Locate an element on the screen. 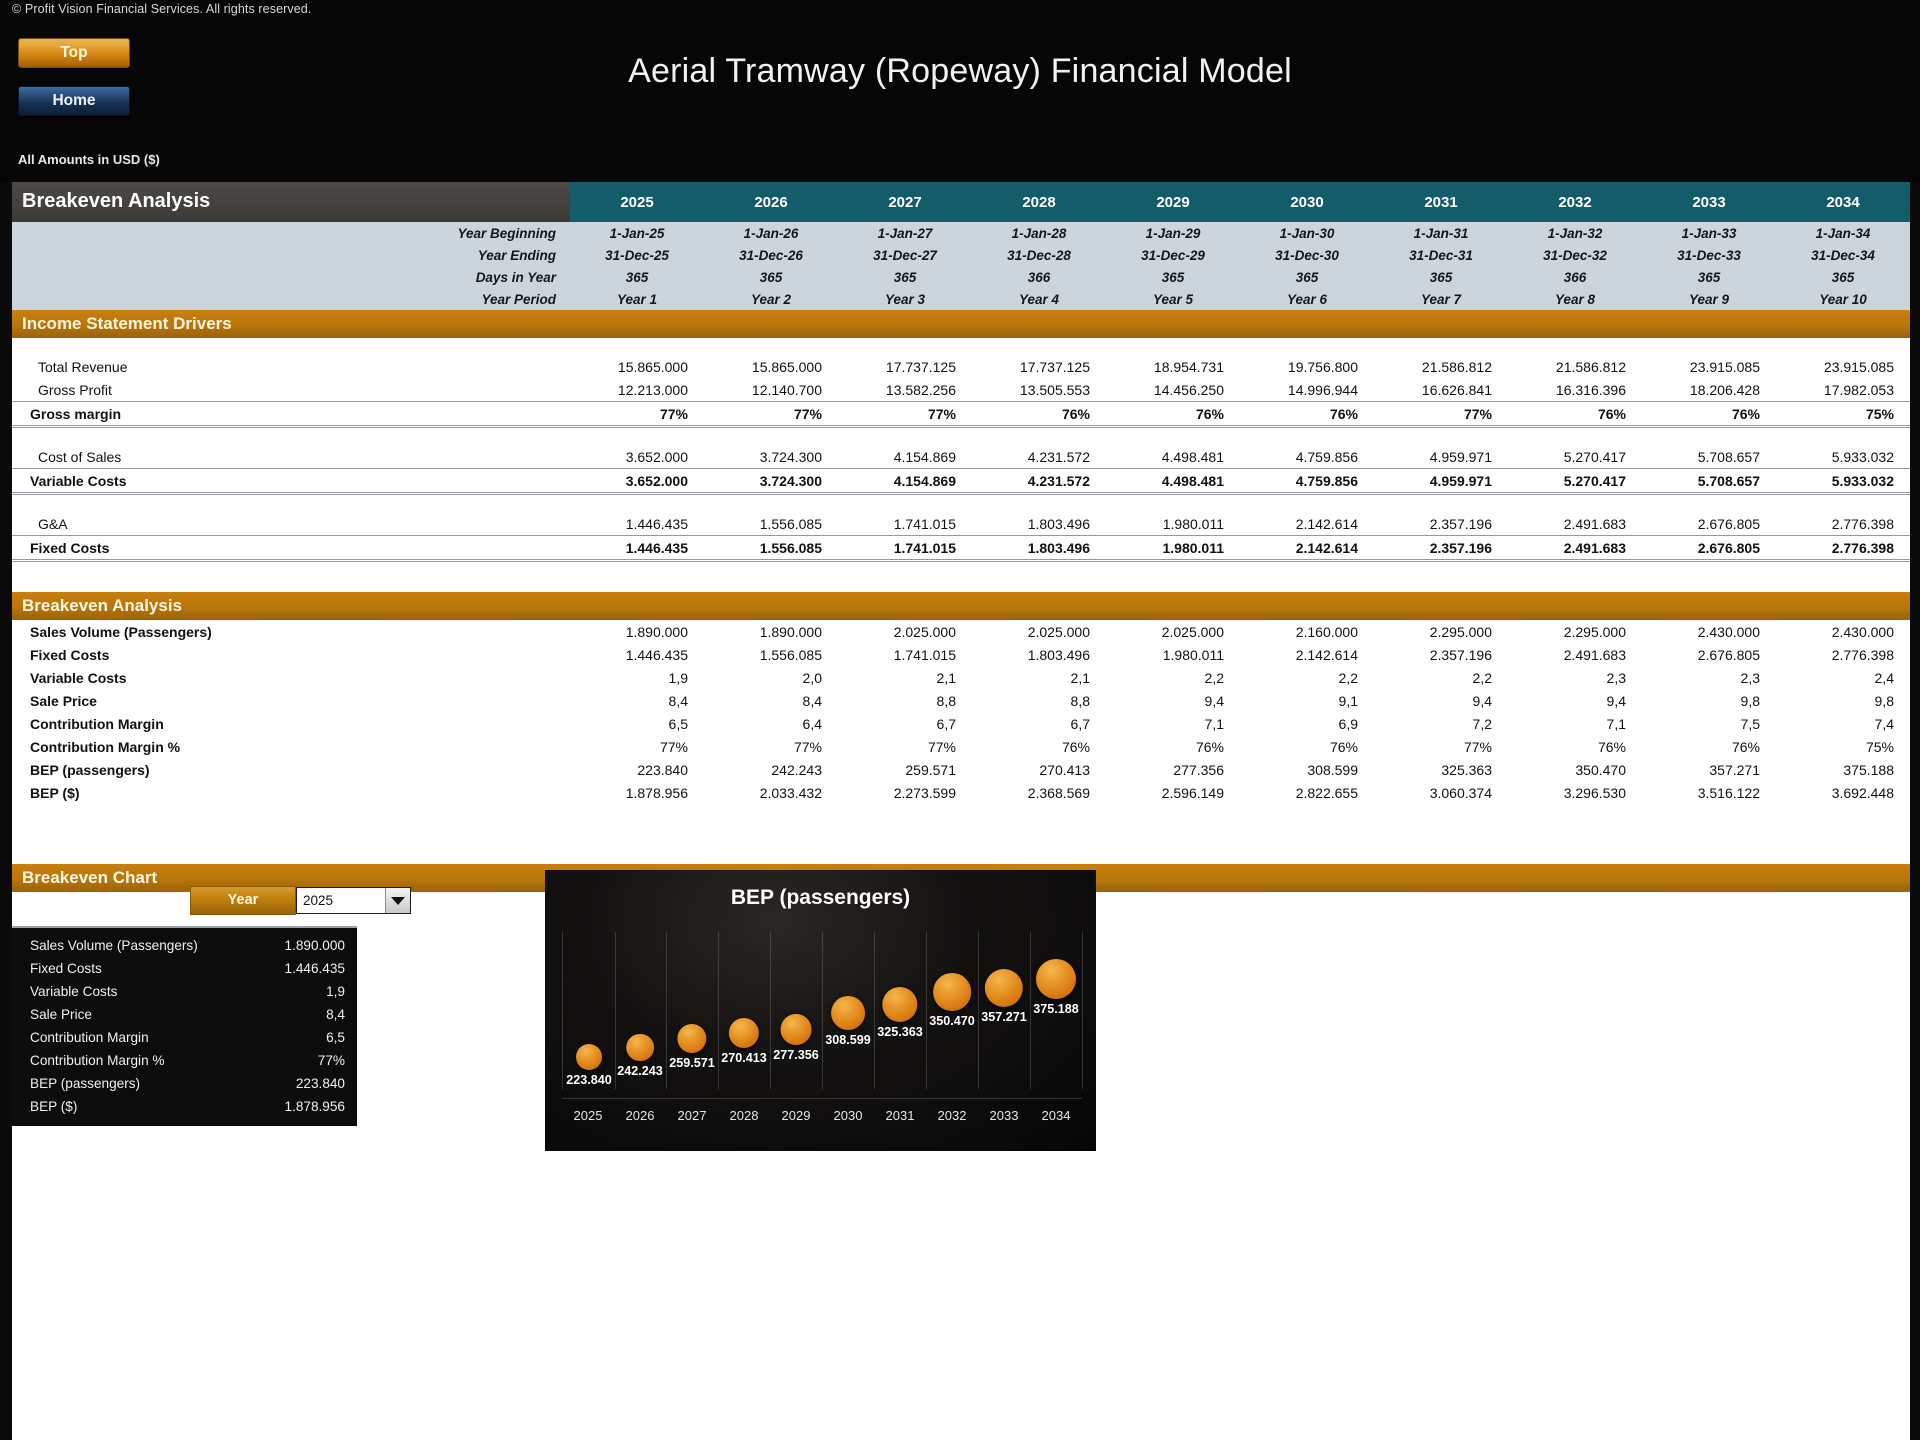 Image resolution: width=1920 pixels, height=1440 pixels. meta-value: 31-Dec-33 is located at coordinates (1709, 255).